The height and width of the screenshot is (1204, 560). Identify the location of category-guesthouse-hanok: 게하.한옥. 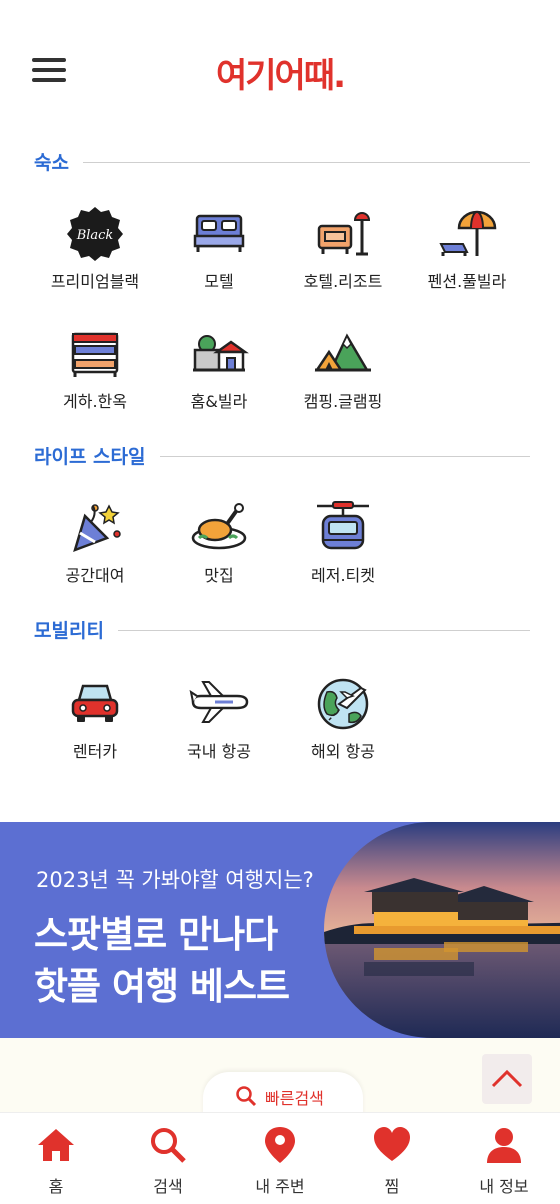
(95, 368).